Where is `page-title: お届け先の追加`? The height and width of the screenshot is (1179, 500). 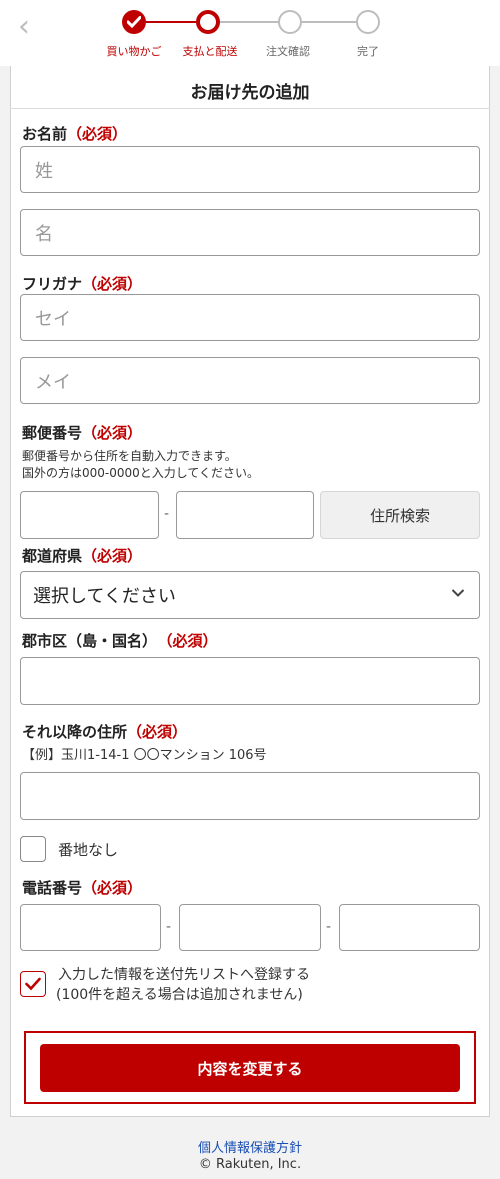
page-title: お届け先の追加 is located at coordinates (250, 93).